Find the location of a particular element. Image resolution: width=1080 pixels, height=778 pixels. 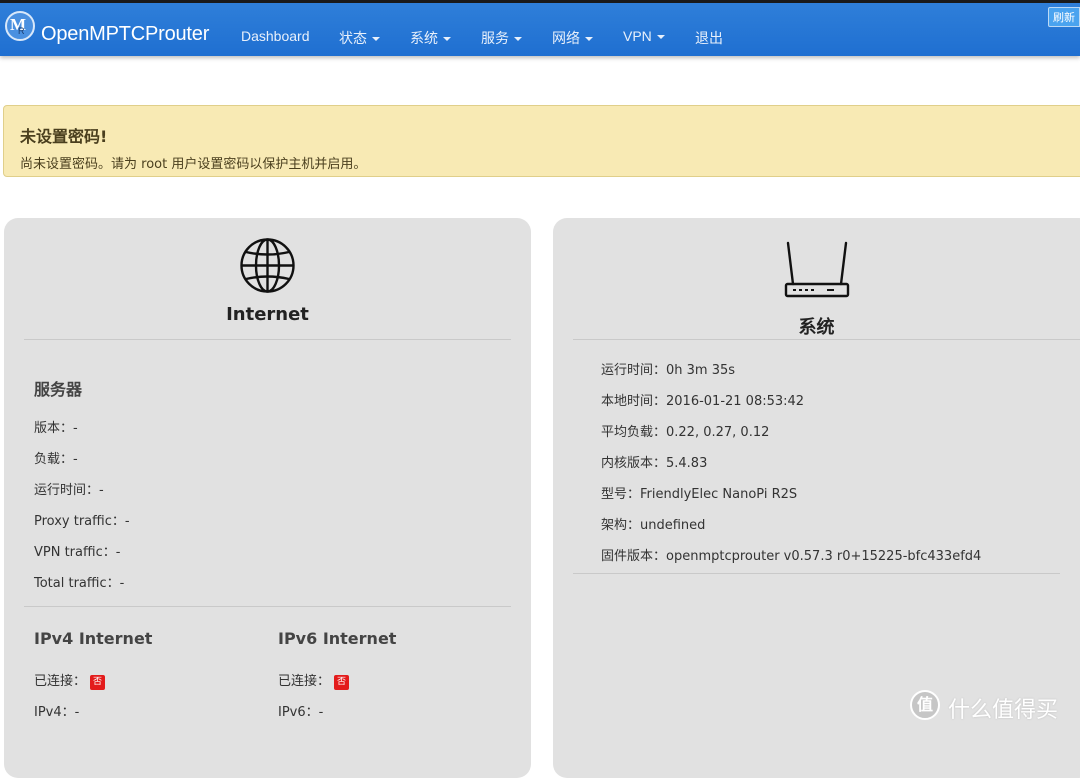

ipv6-section-title: IPv6 Internet is located at coordinates (337, 638).